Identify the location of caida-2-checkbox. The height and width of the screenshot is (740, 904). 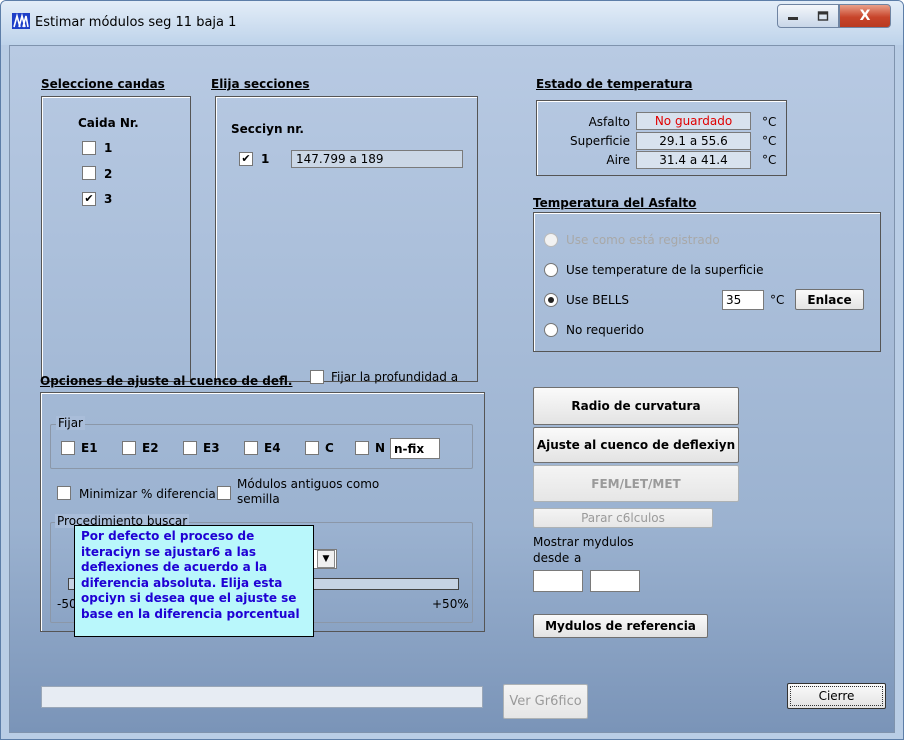
(89, 173).